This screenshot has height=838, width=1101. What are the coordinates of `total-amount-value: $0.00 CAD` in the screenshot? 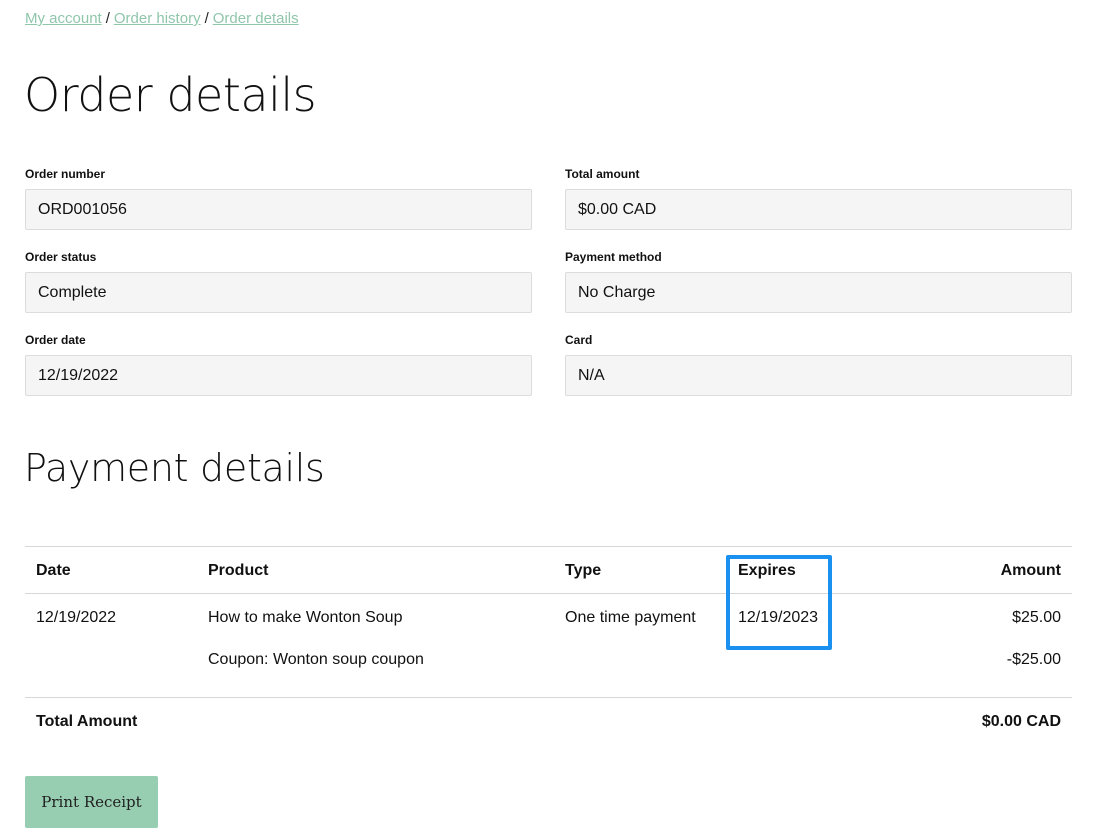 It's located at (818, 209).